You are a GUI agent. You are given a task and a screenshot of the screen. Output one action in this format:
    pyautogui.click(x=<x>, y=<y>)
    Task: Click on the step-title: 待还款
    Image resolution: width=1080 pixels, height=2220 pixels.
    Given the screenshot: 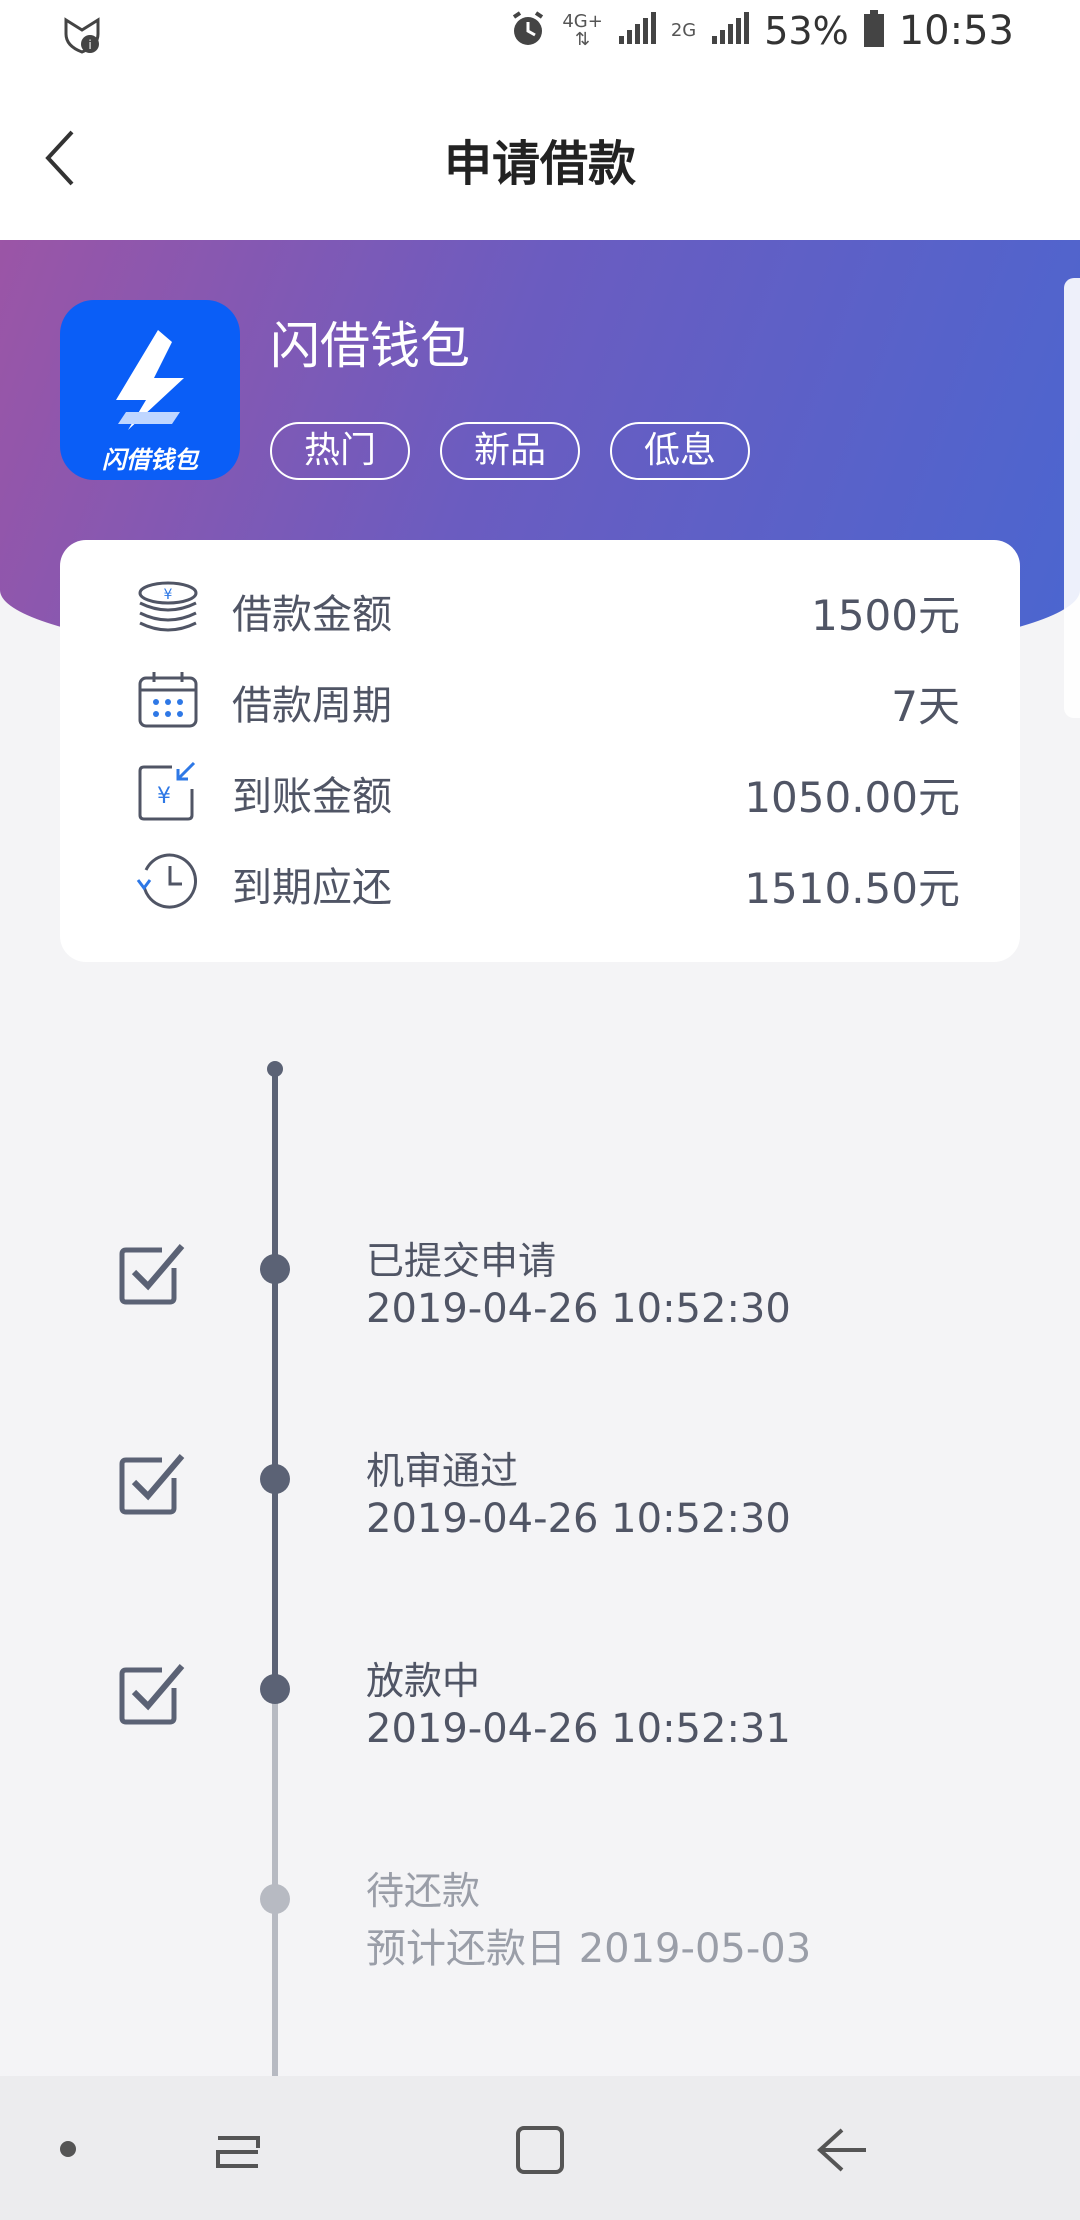 What is the action you would take?
    pyautogui.click(x=423, y=1891)
    